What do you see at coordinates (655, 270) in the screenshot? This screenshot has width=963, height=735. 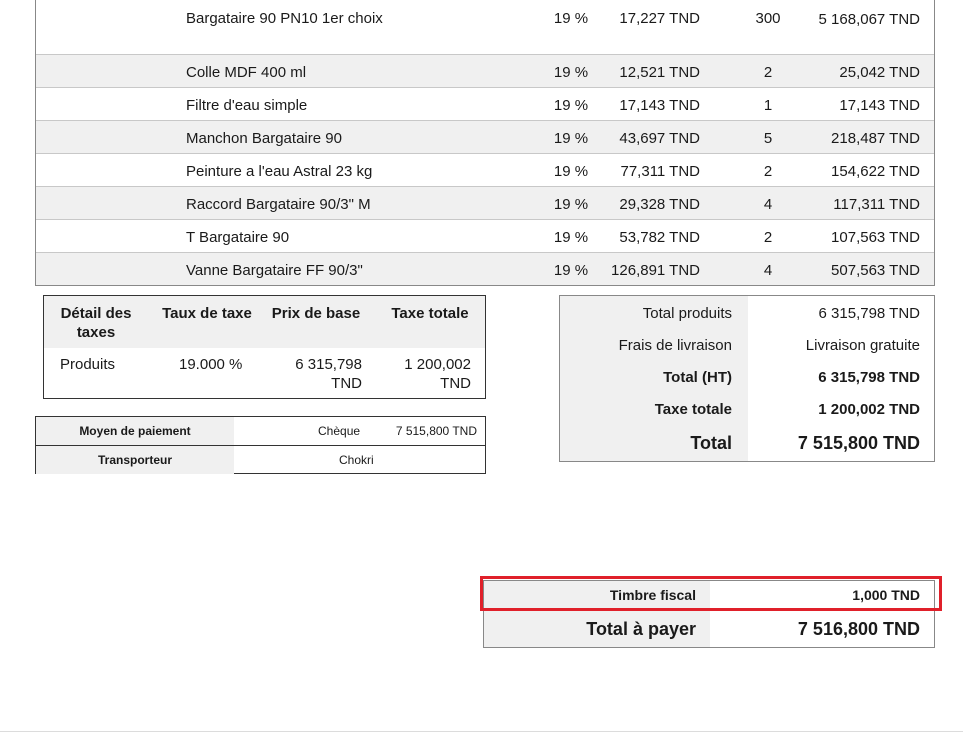 I see `product-unit-price: 126,891 TND` at bounding box center [655, 270].